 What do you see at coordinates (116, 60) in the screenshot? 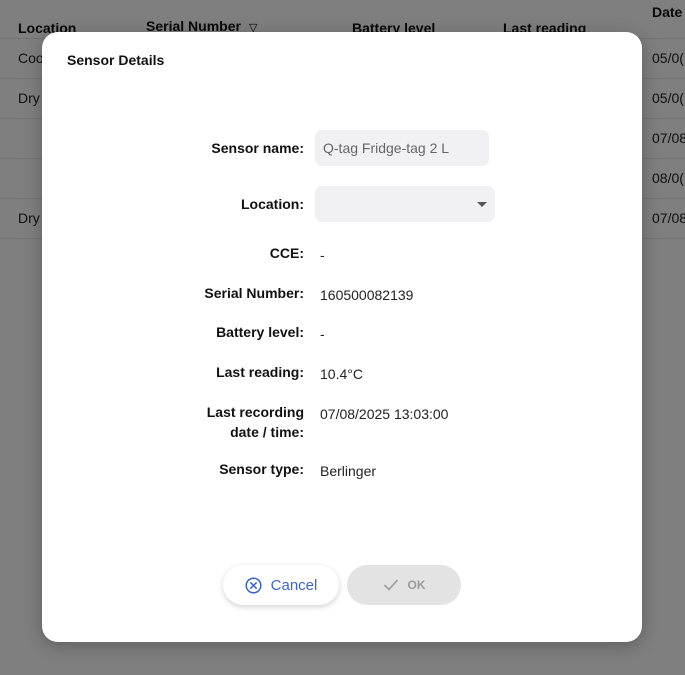
I see `dialog-title: Sensor Details` at bounding box center [116, 60].